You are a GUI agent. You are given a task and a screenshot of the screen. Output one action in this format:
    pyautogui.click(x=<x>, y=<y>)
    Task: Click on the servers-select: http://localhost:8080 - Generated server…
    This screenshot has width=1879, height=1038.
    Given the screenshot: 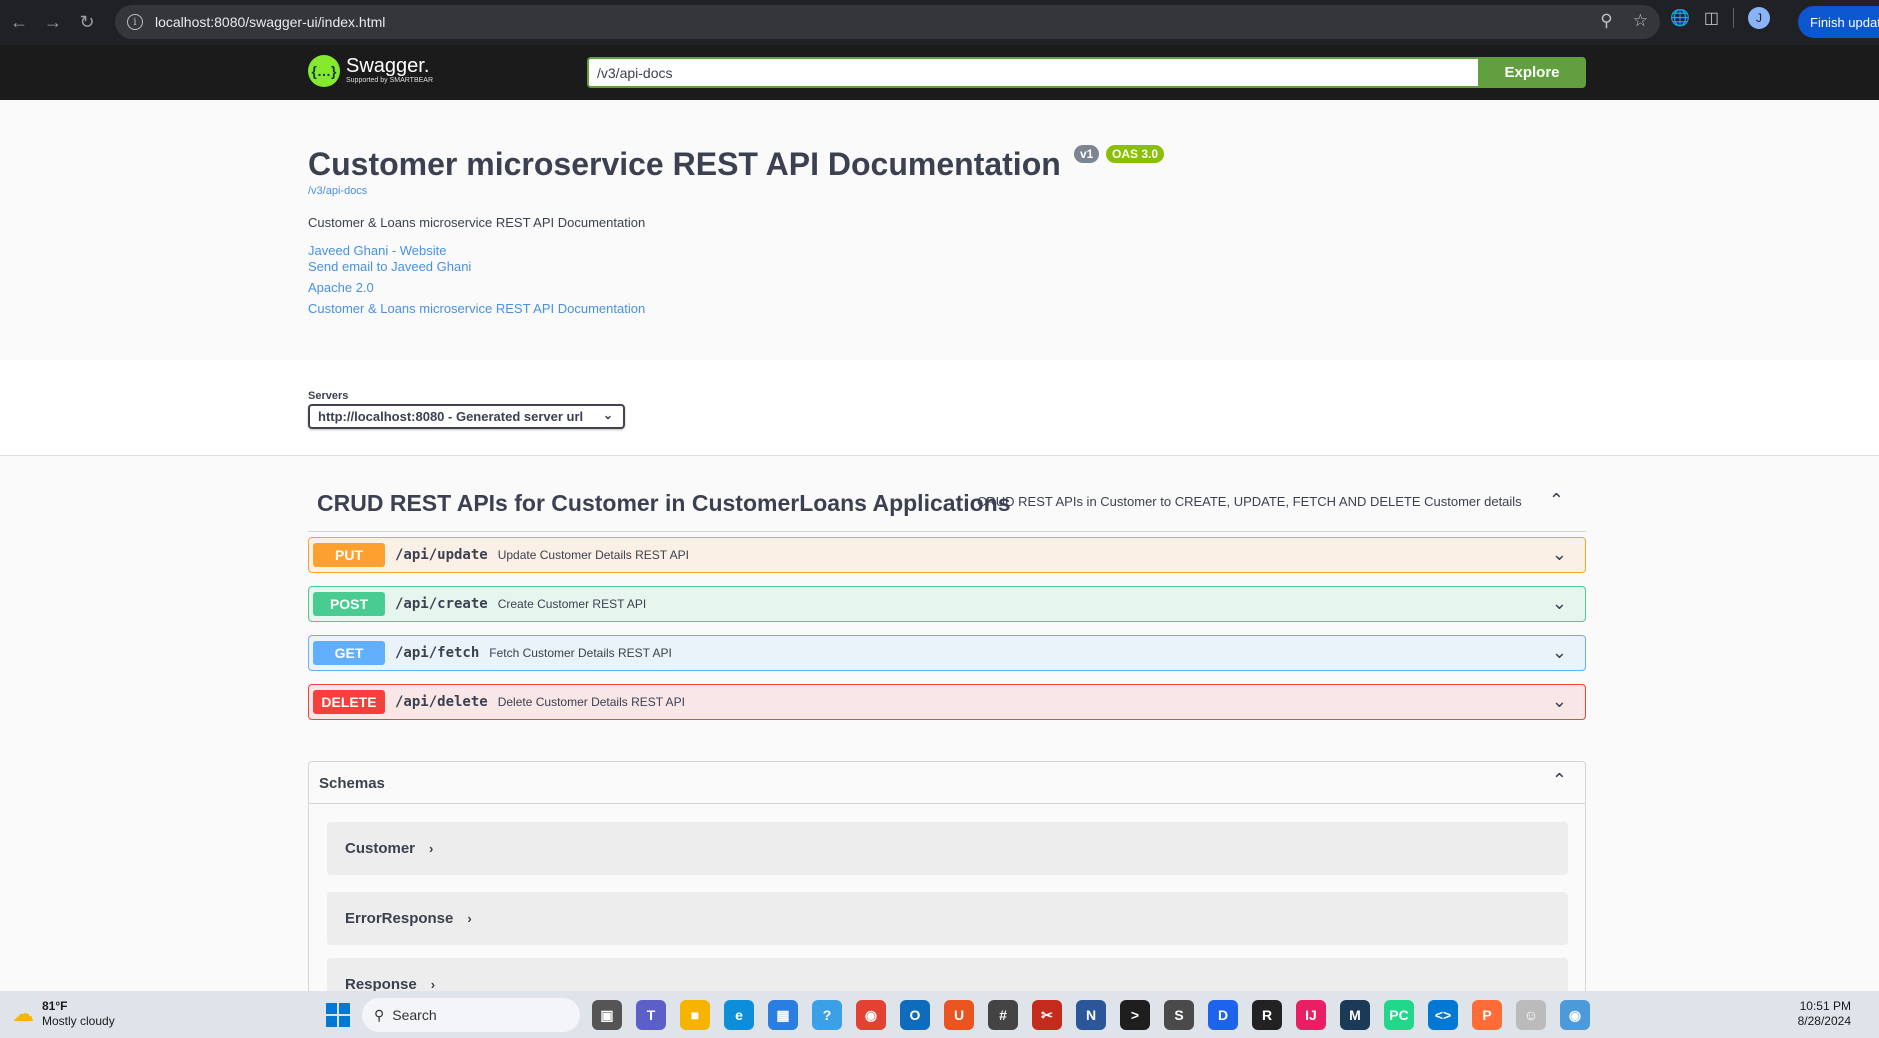 What is the action you would take?
    pyautogui.click(x=466, y=416)
    